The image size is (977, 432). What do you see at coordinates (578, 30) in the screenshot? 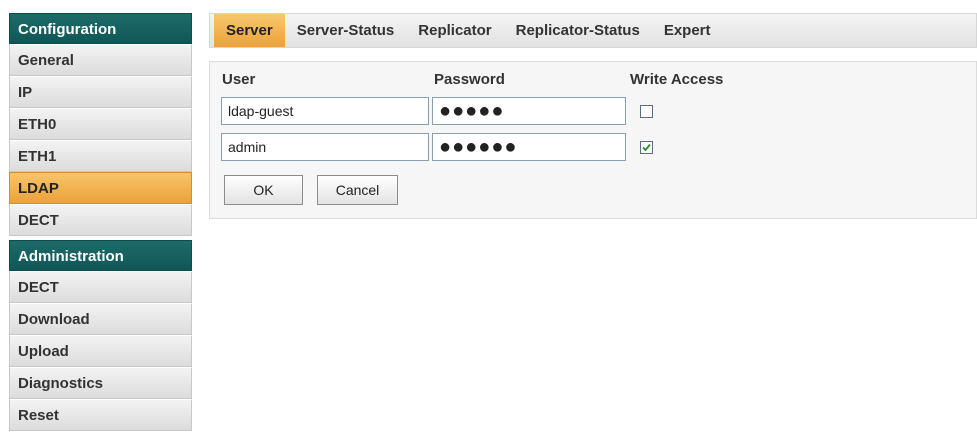
I see `tab-replicator-status: Replicator-Status` at bounding box center [578, 30].